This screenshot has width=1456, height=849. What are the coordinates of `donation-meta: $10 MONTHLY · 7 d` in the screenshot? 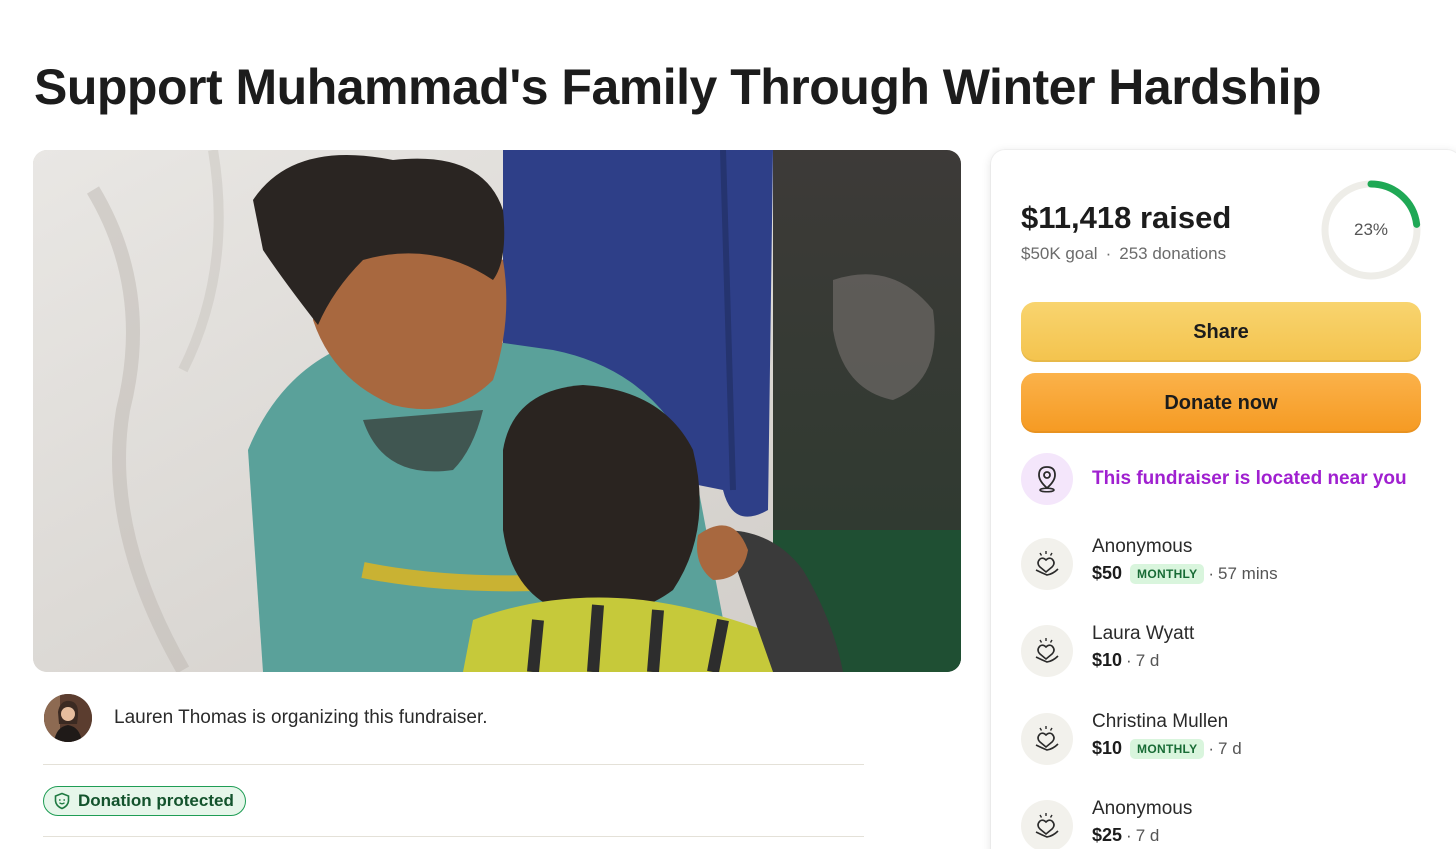 It's located at (1167, 748).